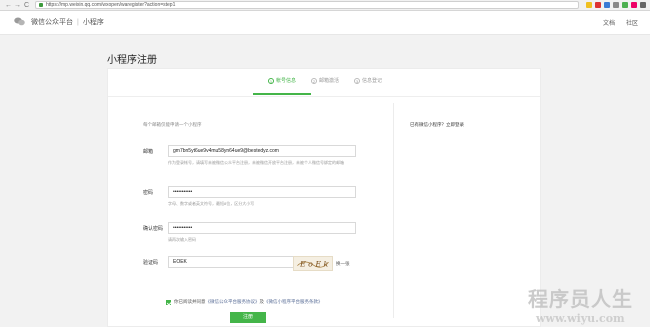  Describe the element at coordinates (393, 210) in the screenshot. I see `divider` at that location.